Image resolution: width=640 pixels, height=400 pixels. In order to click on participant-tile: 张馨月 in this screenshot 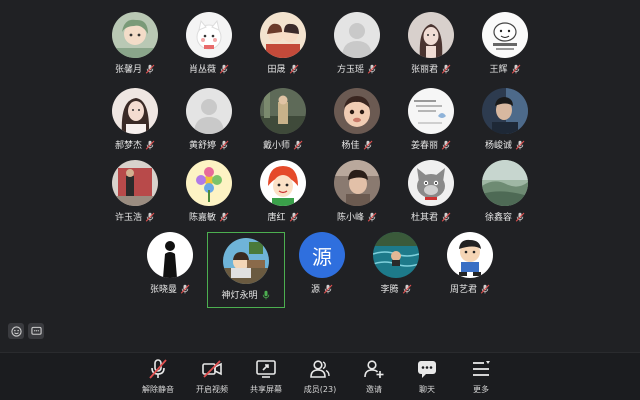, I will do `click(135, 46)`.